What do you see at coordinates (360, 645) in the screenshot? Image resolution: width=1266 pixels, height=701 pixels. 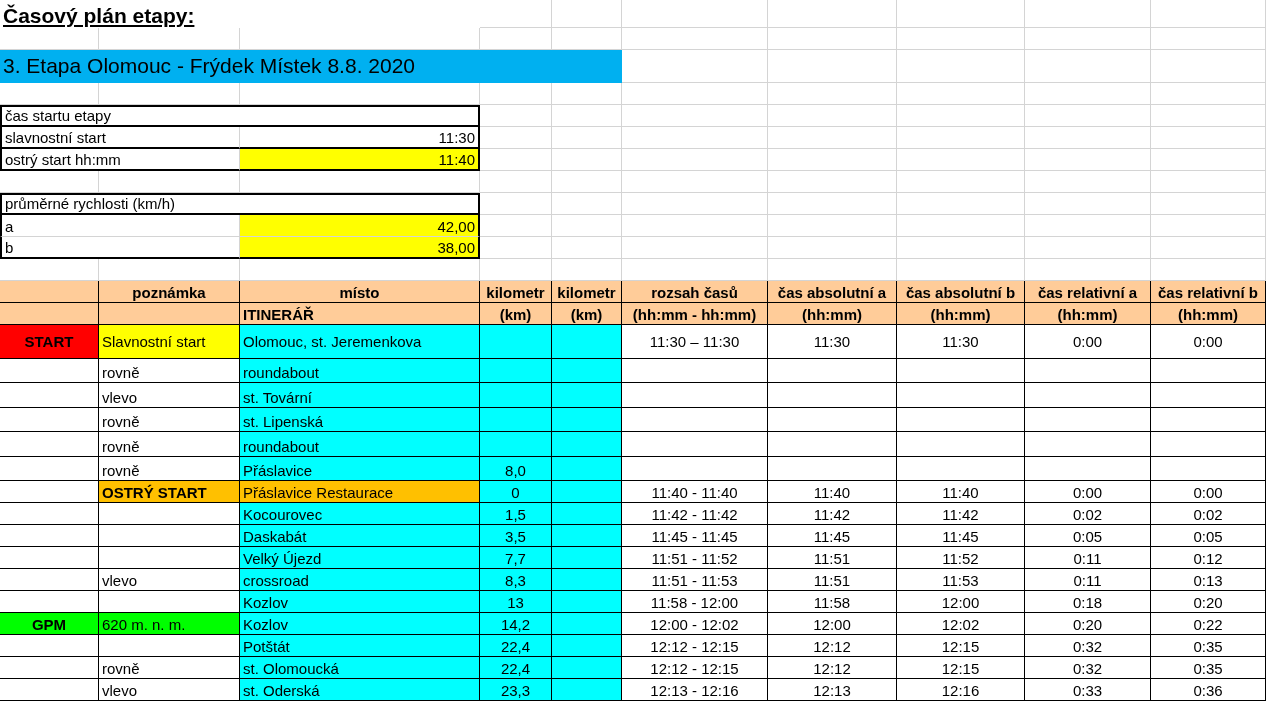 I see `table-cell: Potštát` at bounding box center [360, 645].